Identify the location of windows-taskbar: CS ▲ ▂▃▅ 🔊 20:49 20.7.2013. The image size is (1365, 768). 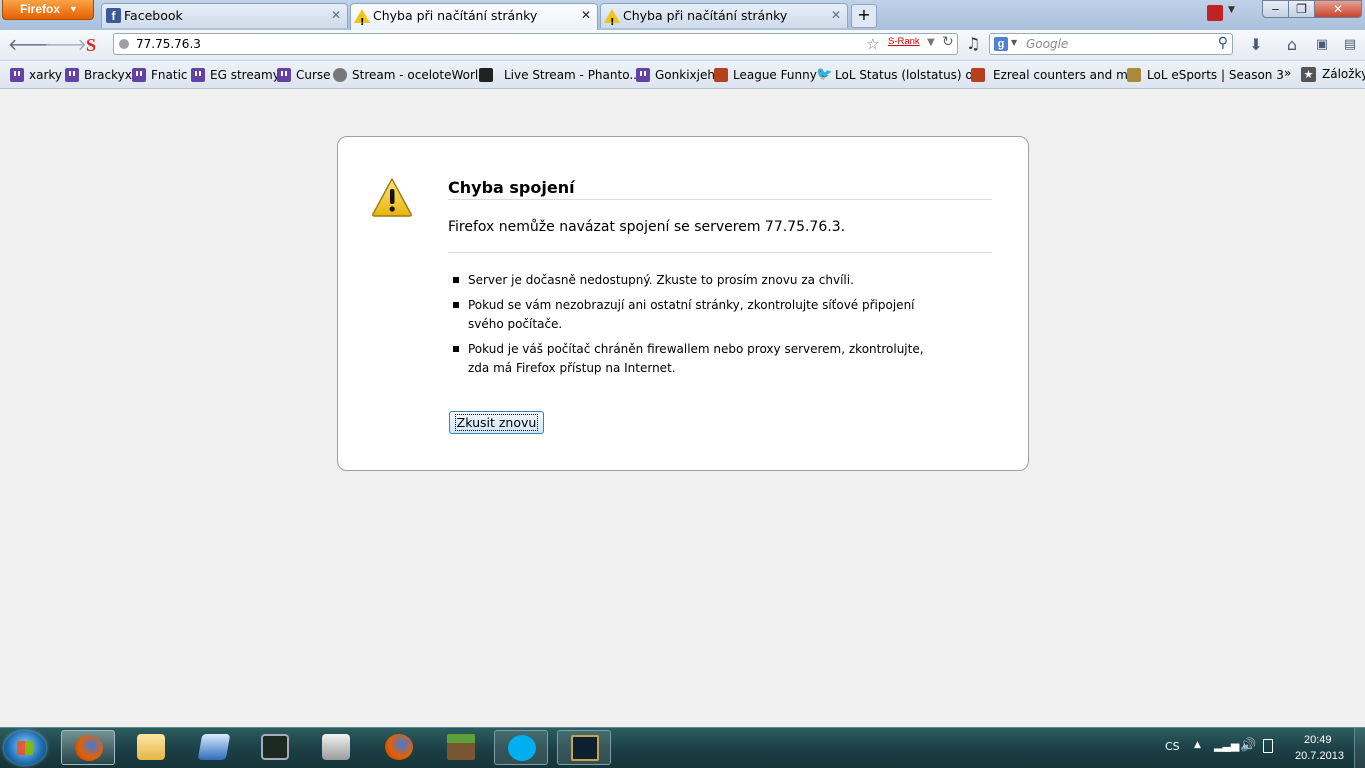
(682, 747).